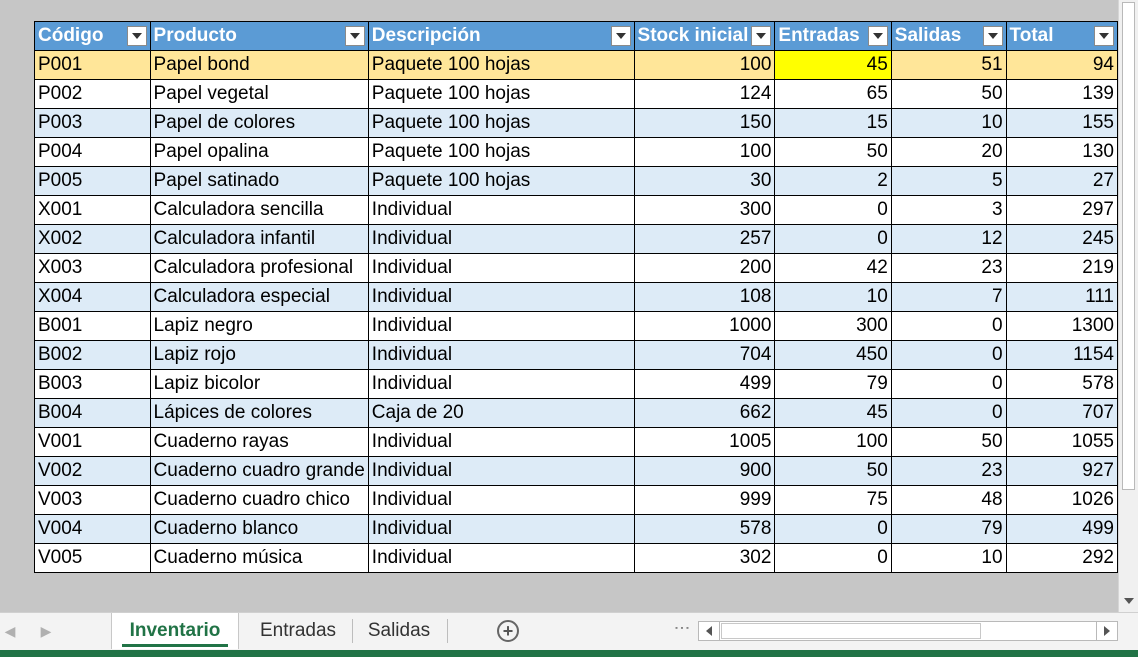 The height and width of the screenshot is (657, 1138). What do you see at coordinates (92, 442) in the screenshot?
I see `table-cell: V001` at bounding box center [92, 442].